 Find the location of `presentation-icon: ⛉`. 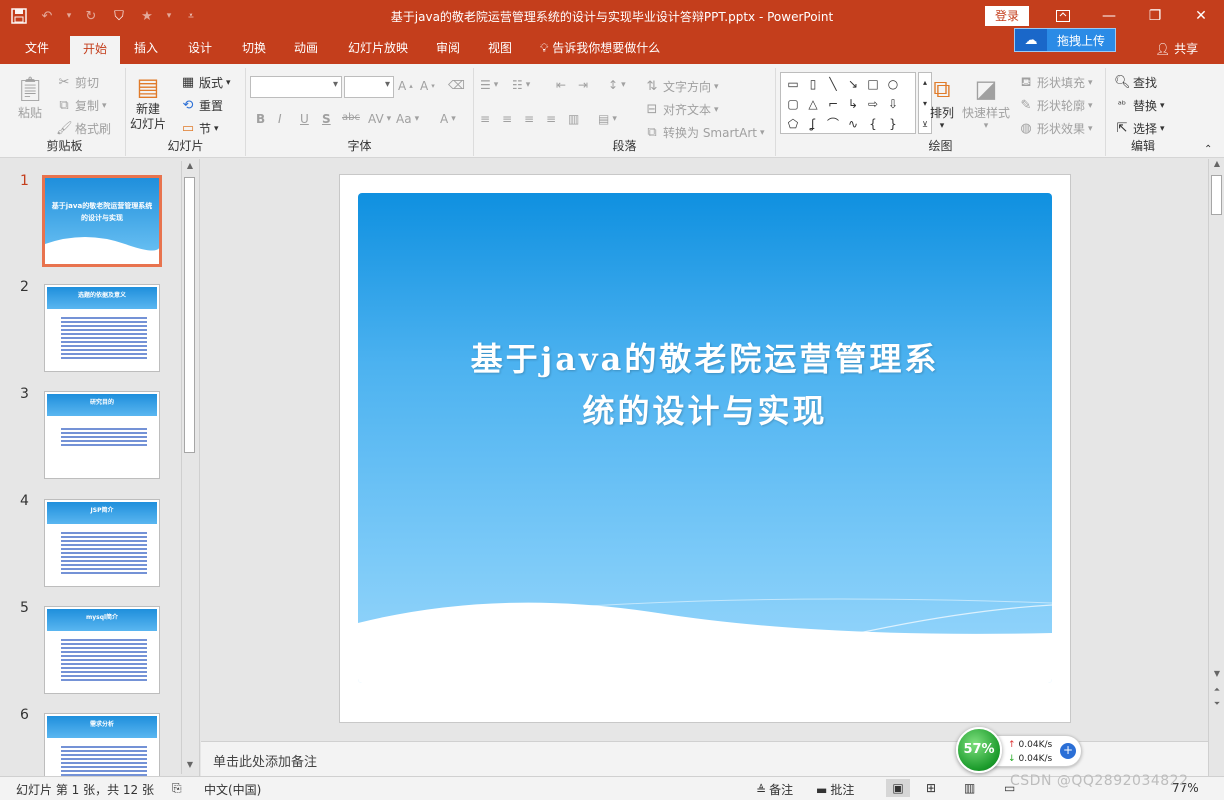

presentation-icon: ⛉ is located at coordinates (119, 16).